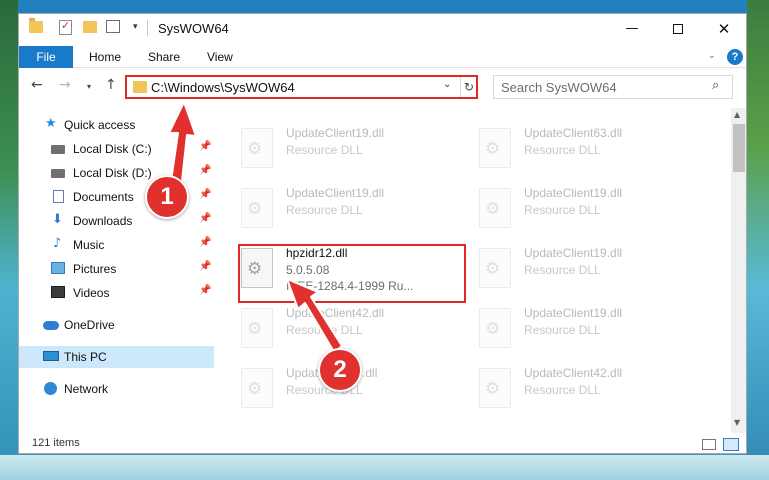 Image resolution: width=769 pixels, height=480 pixels. Describe the element at coordinates (314, 315) in the screenshot. I see `arrow-to-file` at that location.